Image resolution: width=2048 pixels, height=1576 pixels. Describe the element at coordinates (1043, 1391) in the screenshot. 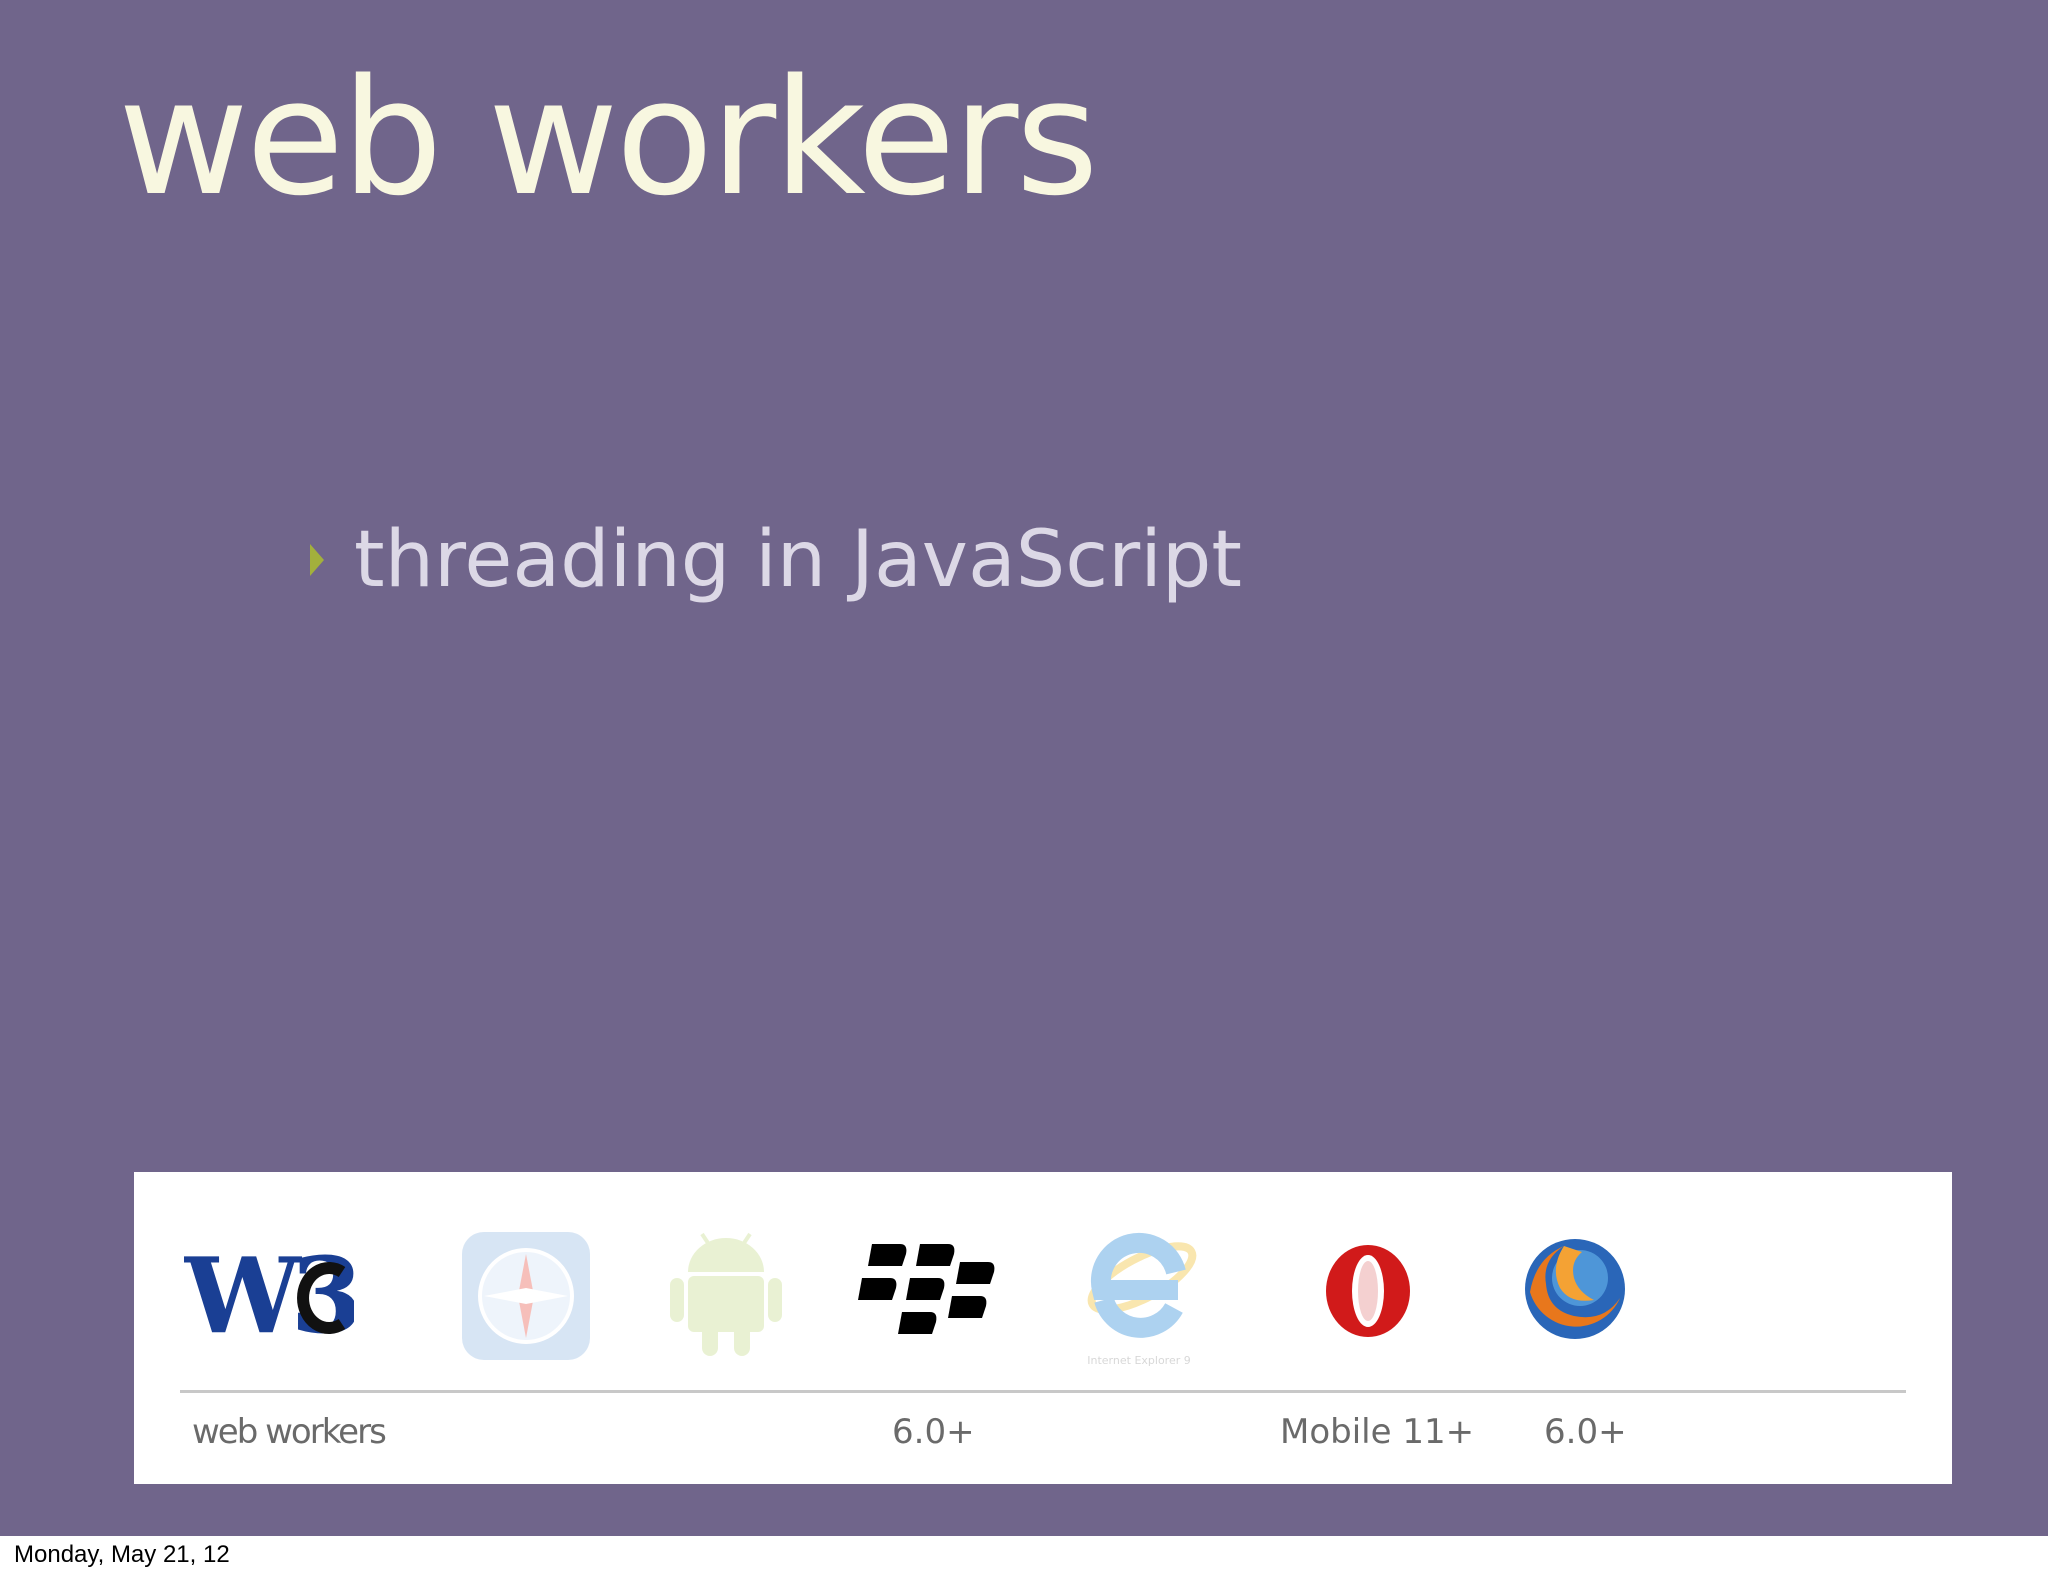

I see `table-divider` at that location.